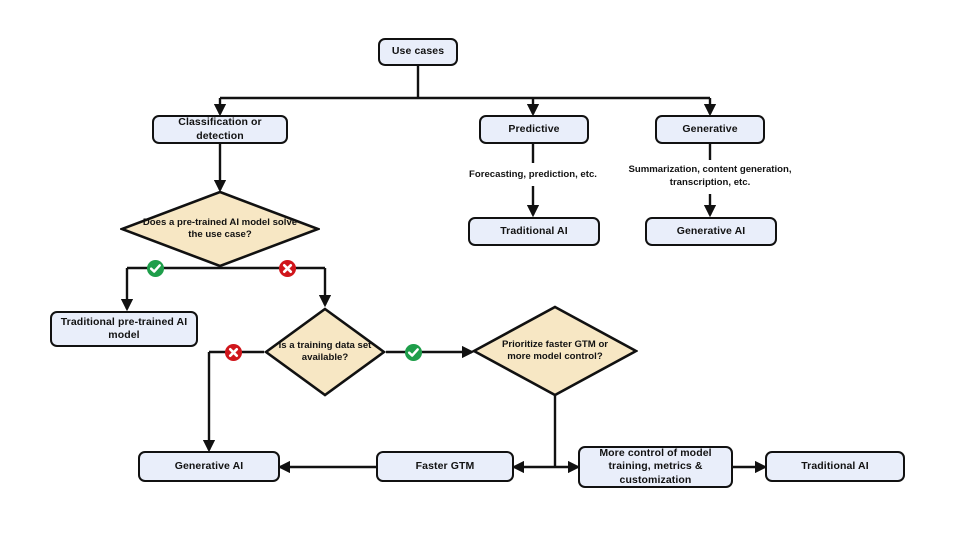  I want to click on node-traditional-ai-outcome: Traditional AI, so click(835, 466).